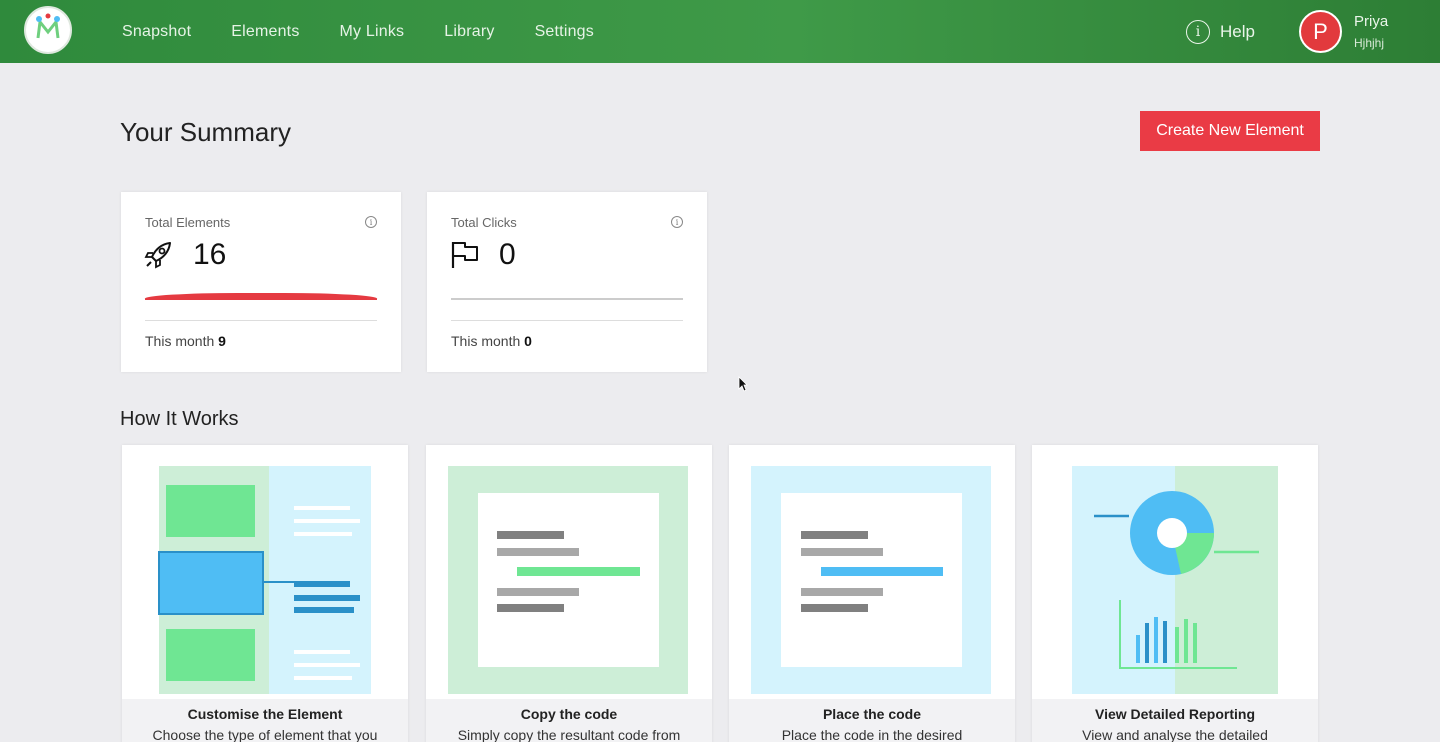 Image resolution: width=1440 pixels, height=742 pixels. What do you see at coordinates (210, 254) in the screenshot?
I see `stat-value: 16` at bounding box center [210, 254].